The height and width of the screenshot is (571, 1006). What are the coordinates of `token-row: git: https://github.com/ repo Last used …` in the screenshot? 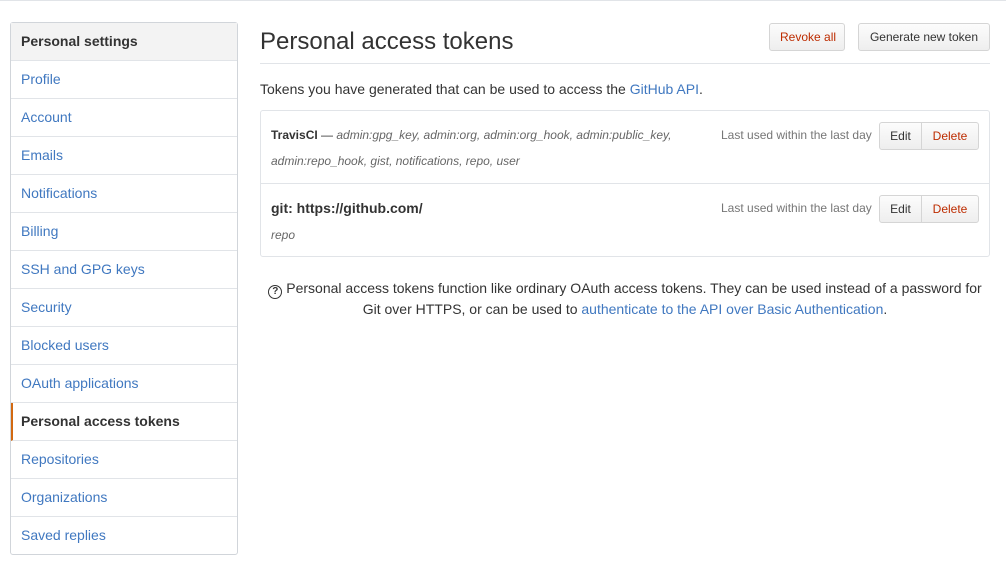 It's located at (625, 220).